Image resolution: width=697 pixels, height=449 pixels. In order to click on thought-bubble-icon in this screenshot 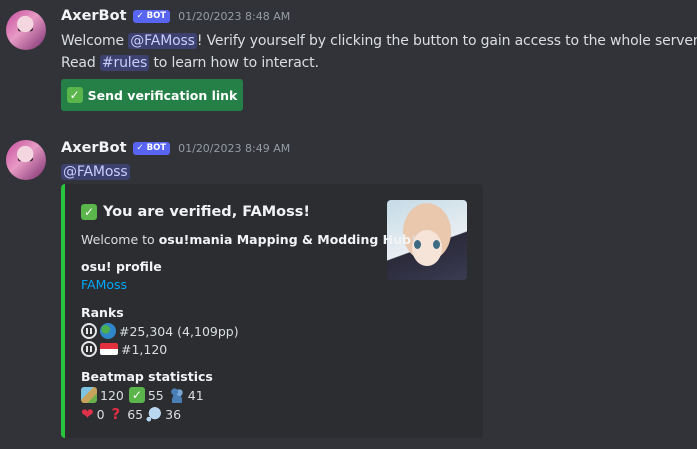, I will do `click(154, 414)`.